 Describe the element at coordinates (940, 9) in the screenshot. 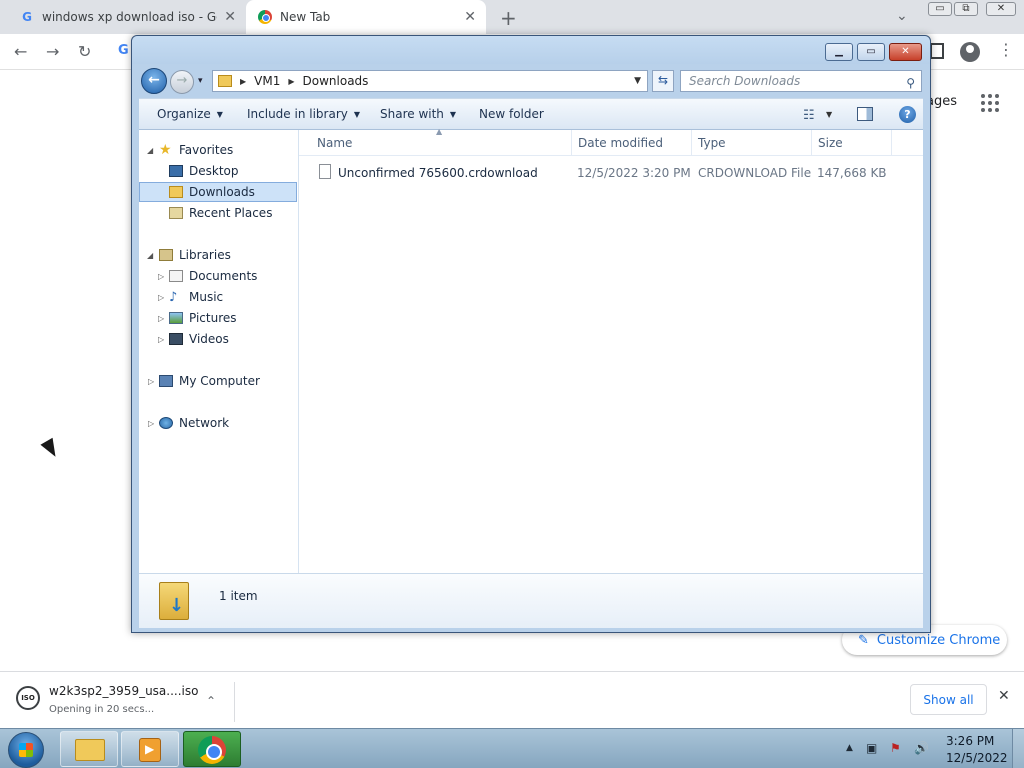

I see `chrome-minimize-button: ▭` at that location.